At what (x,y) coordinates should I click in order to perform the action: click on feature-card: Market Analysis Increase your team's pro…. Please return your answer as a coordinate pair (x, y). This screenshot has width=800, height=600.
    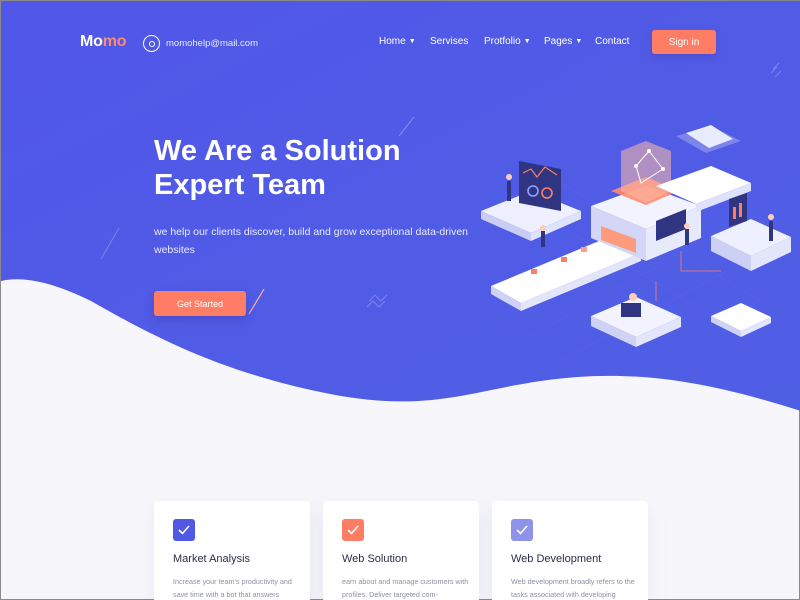
    Looking at the image, I should click on (232, 550).